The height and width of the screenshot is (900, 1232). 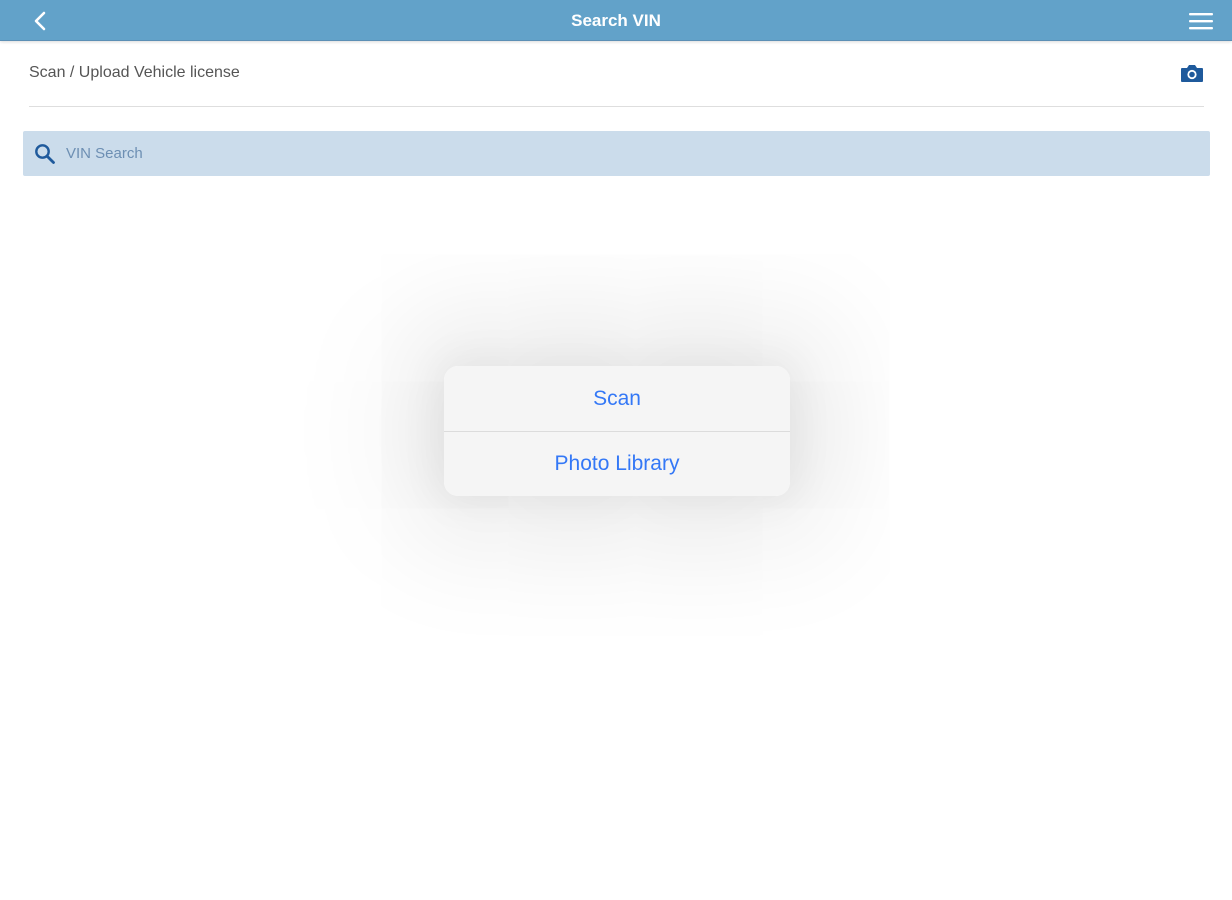 What do you see at coordinates (637, 153) in the screenshot?
I see `vin-search-input` at bounding box center [637, 153].